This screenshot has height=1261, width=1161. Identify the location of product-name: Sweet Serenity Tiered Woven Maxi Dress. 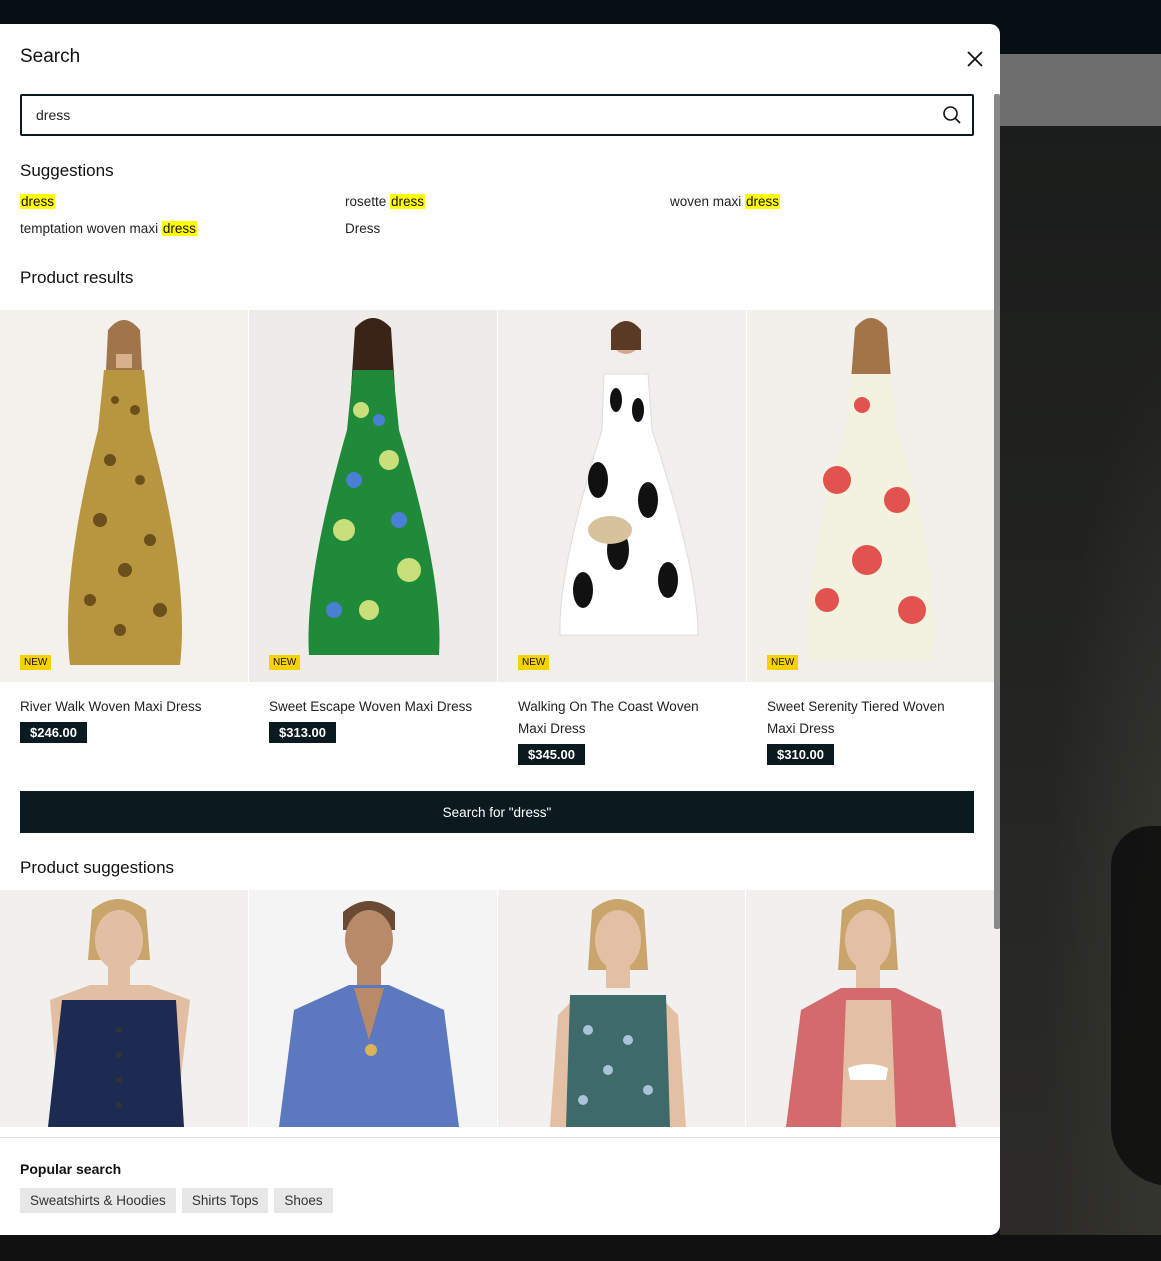
(871, 718).